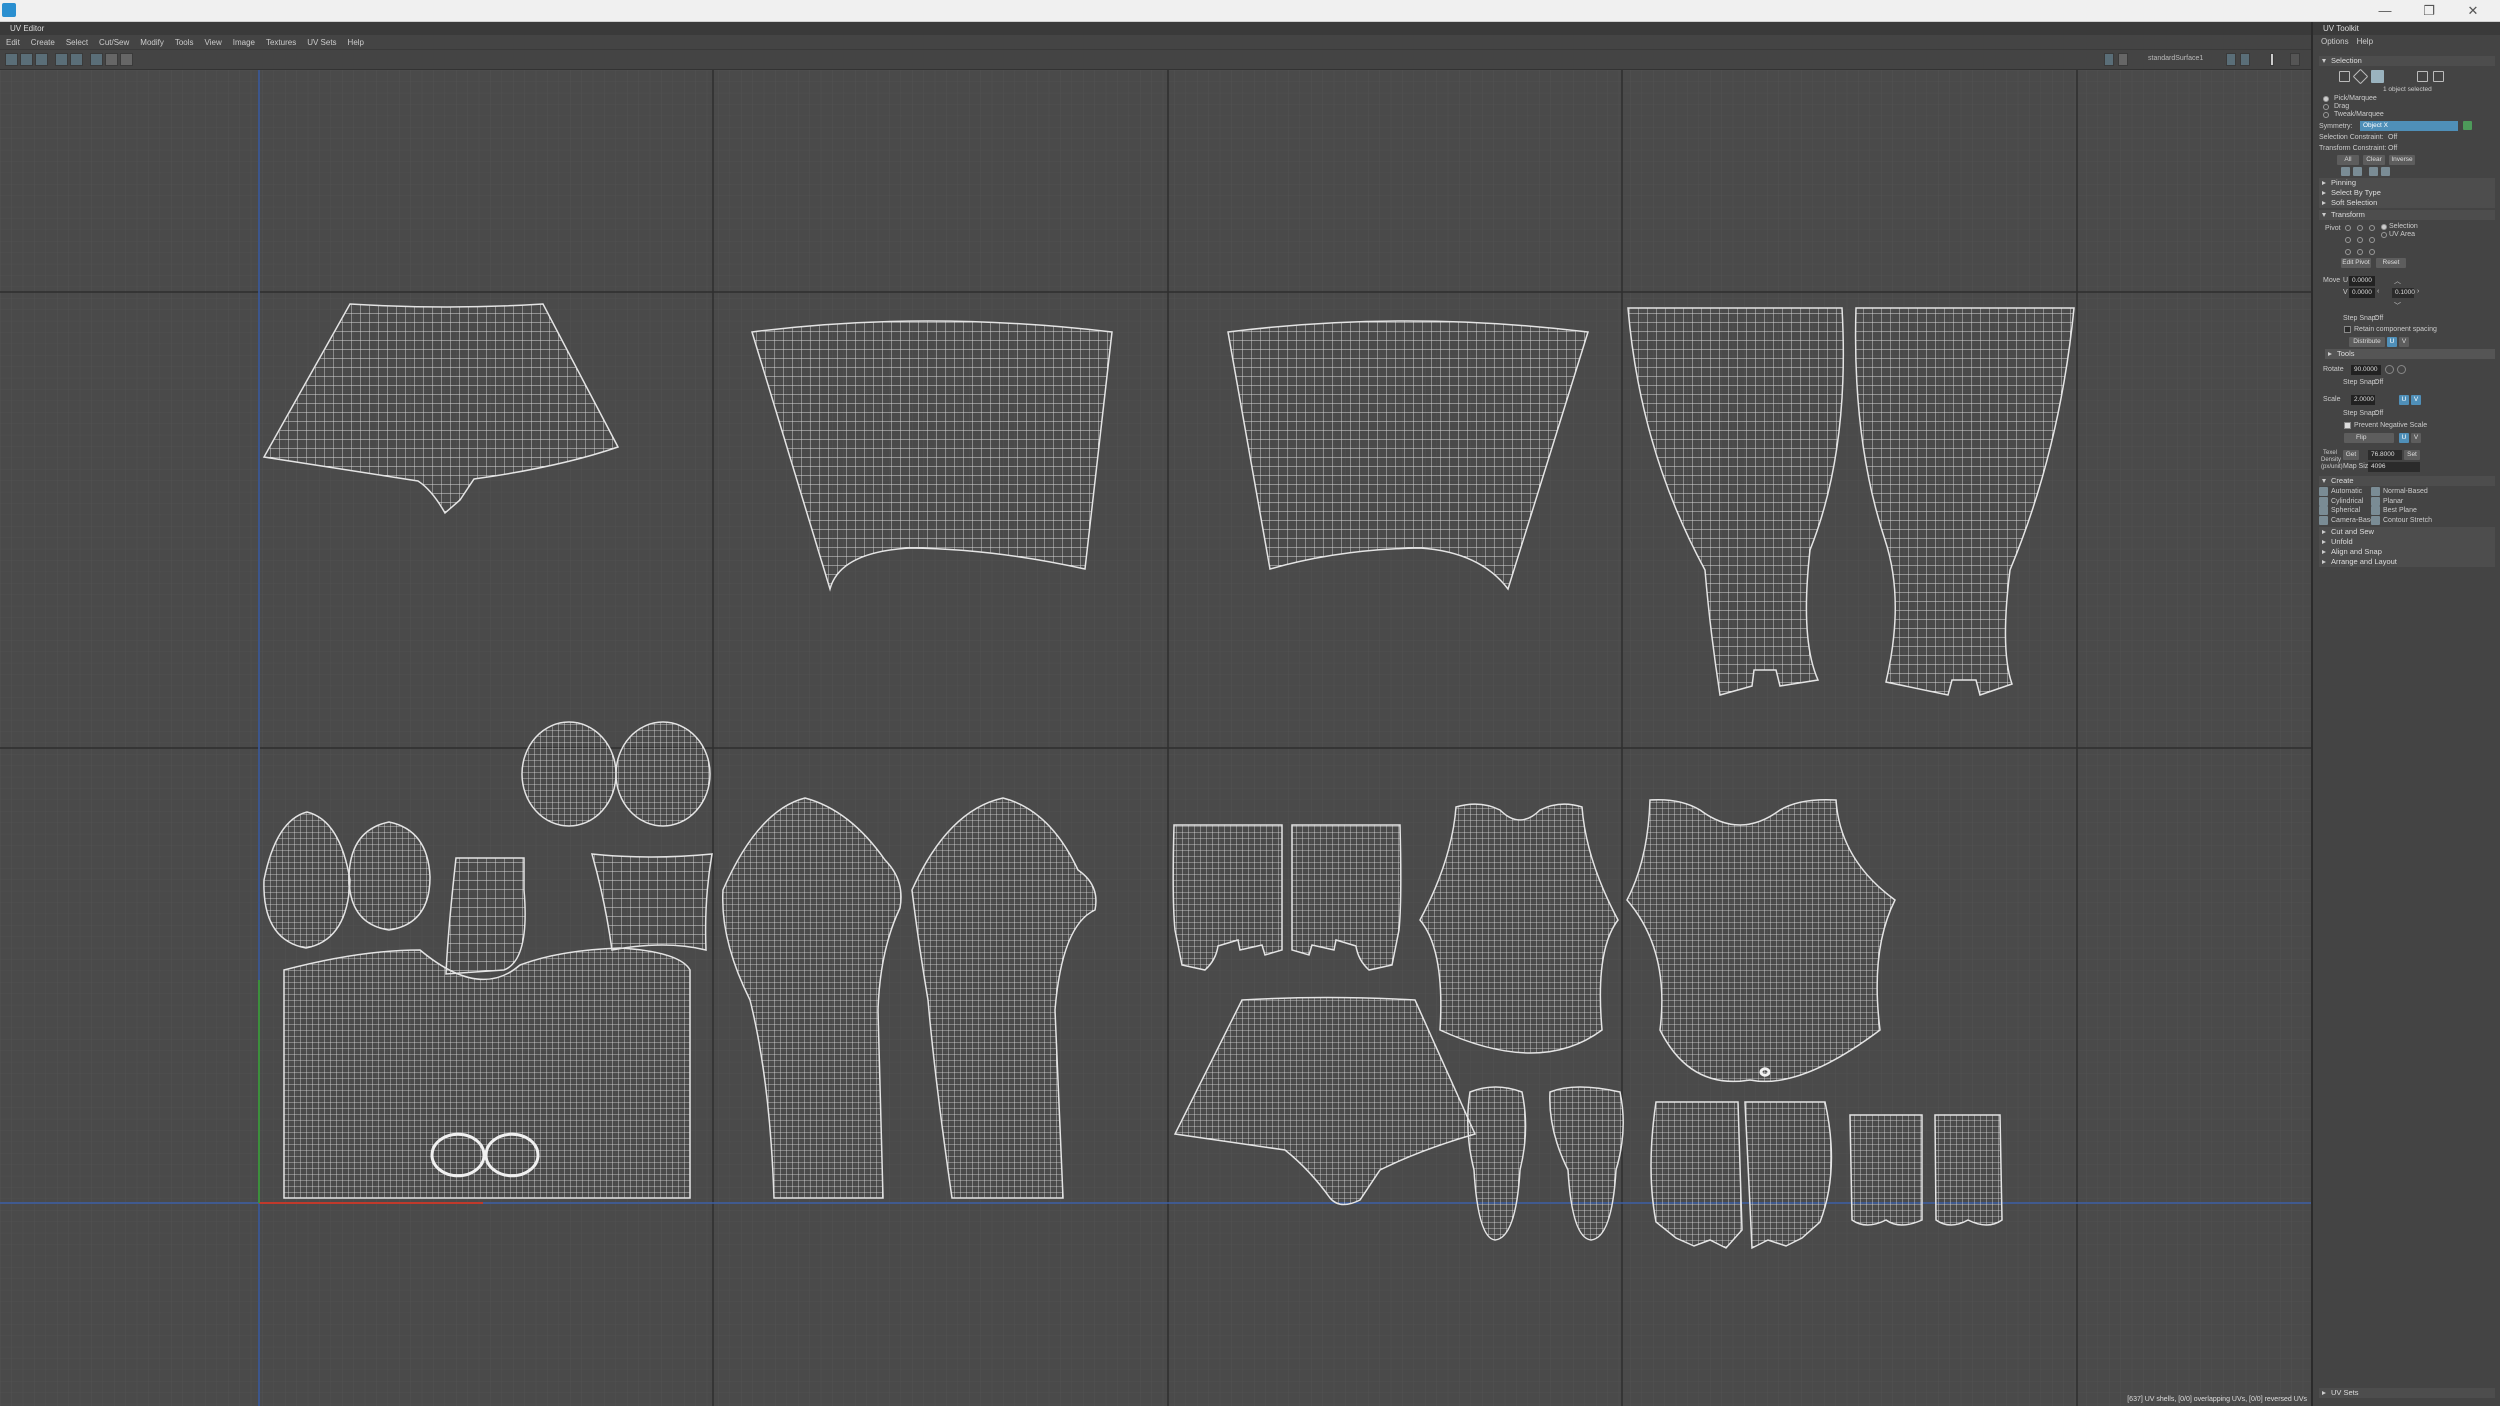  What do you see at coordinates (651, 902) in the screenshot?
I see `uv-shell-collar` at bounding box center [651, 902].